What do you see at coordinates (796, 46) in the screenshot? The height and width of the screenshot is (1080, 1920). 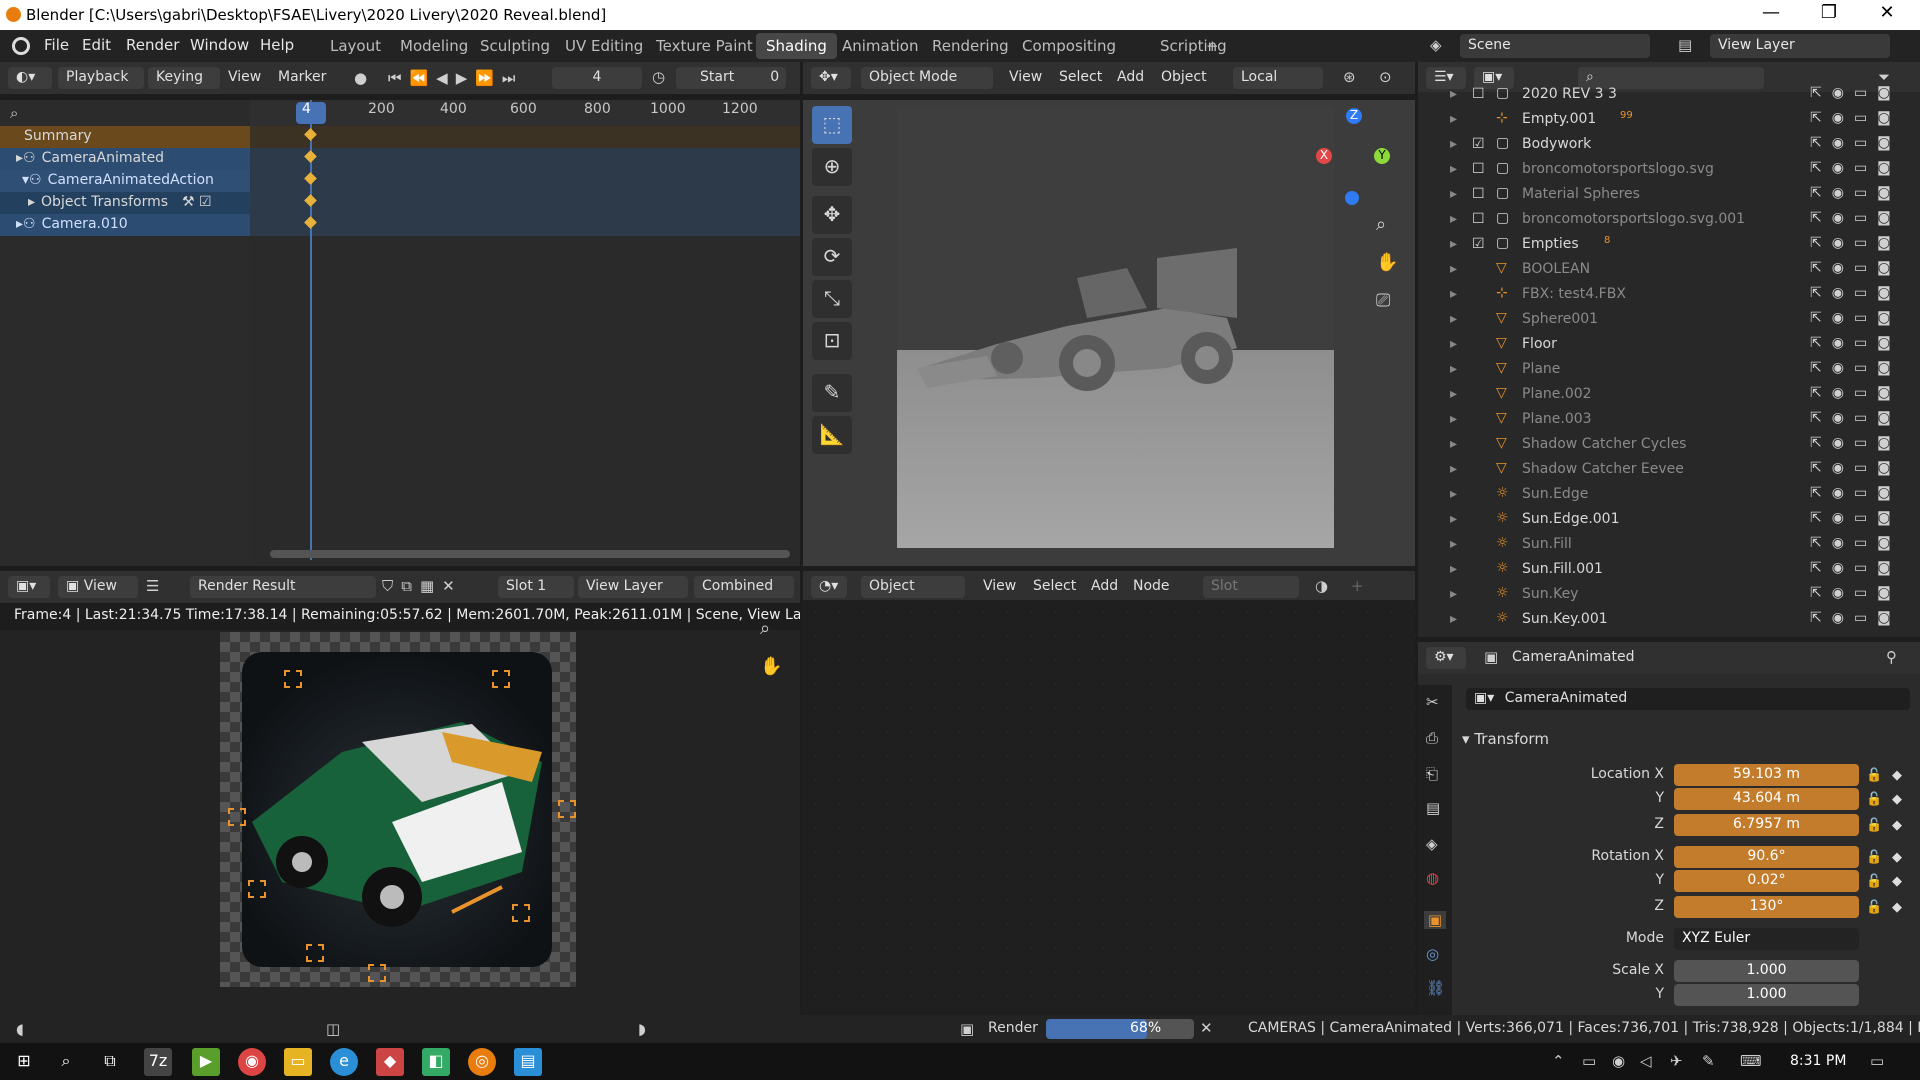 I see `tab-shading: Shading` at bounding box center [796, 46].